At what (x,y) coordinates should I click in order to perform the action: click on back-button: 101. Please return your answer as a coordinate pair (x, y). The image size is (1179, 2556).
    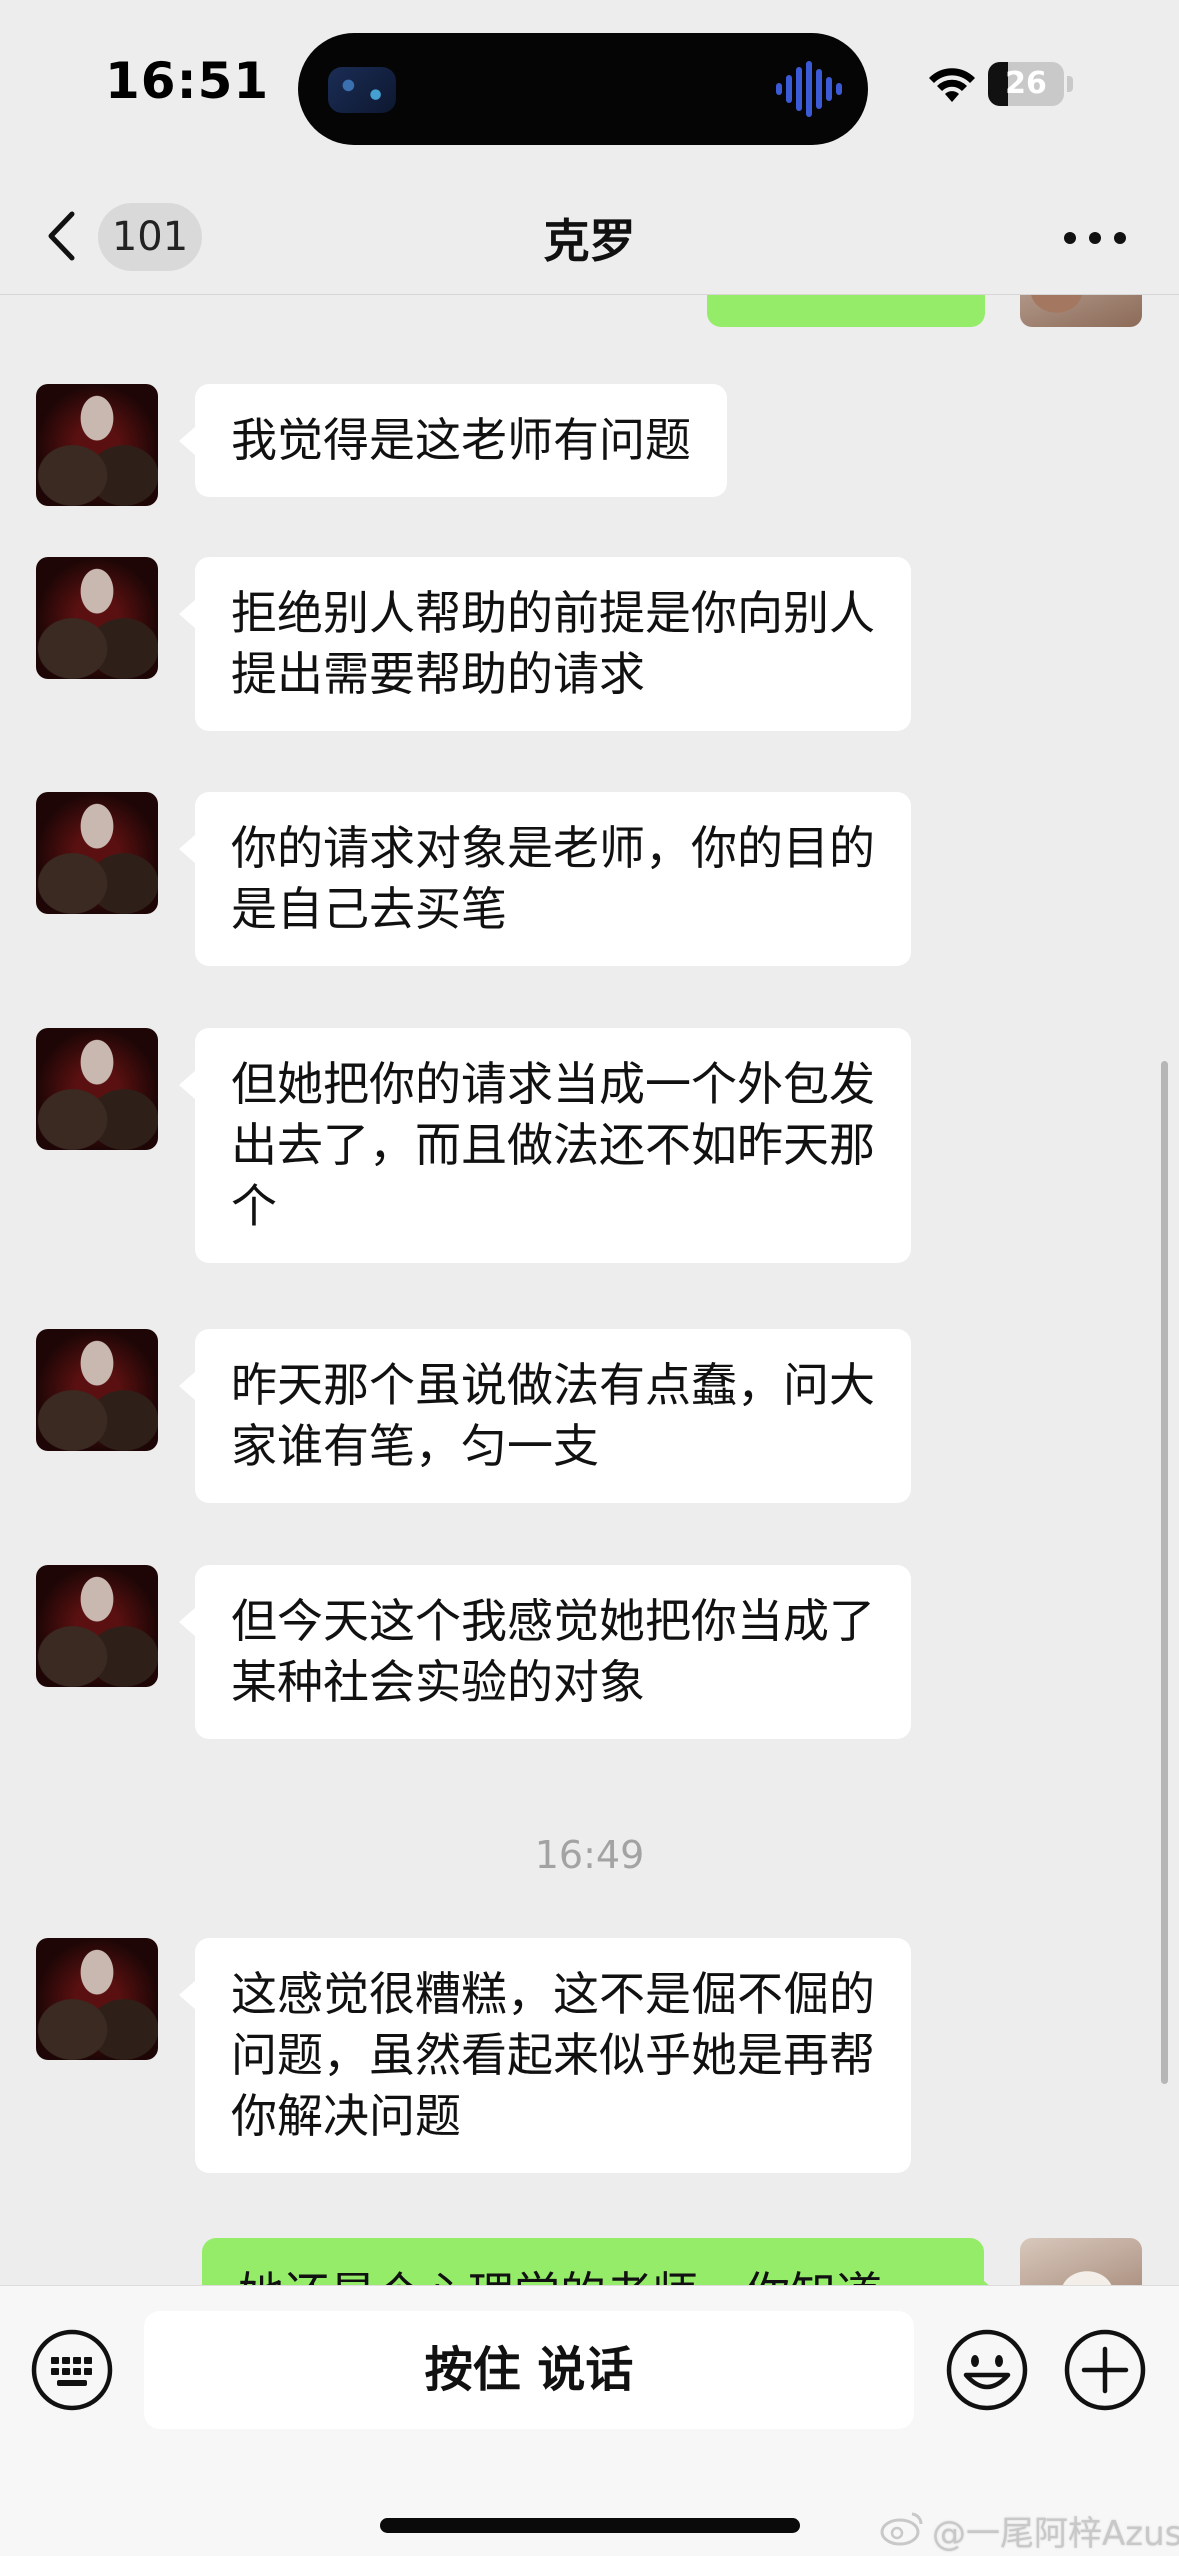
    Looking at the image, I should click on (125, 235).